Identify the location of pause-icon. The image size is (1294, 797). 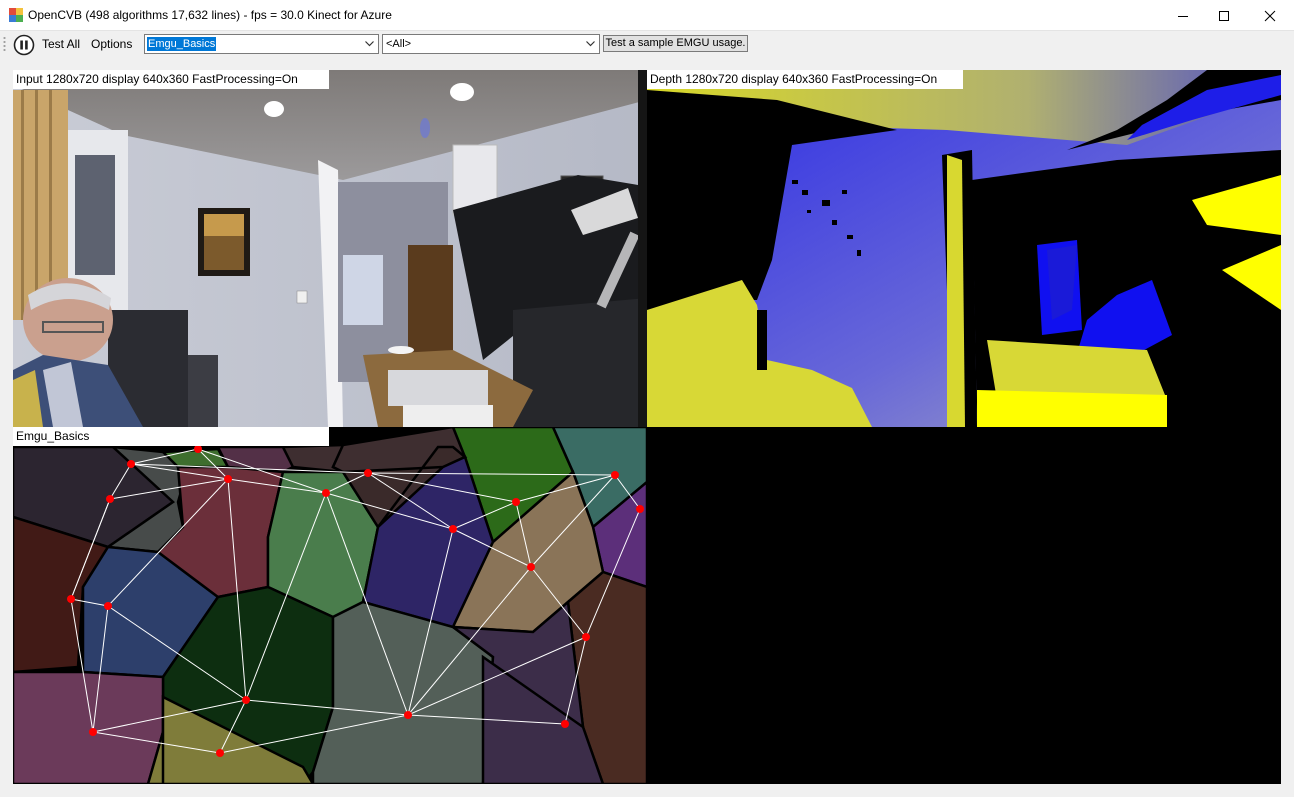
(24, 45).